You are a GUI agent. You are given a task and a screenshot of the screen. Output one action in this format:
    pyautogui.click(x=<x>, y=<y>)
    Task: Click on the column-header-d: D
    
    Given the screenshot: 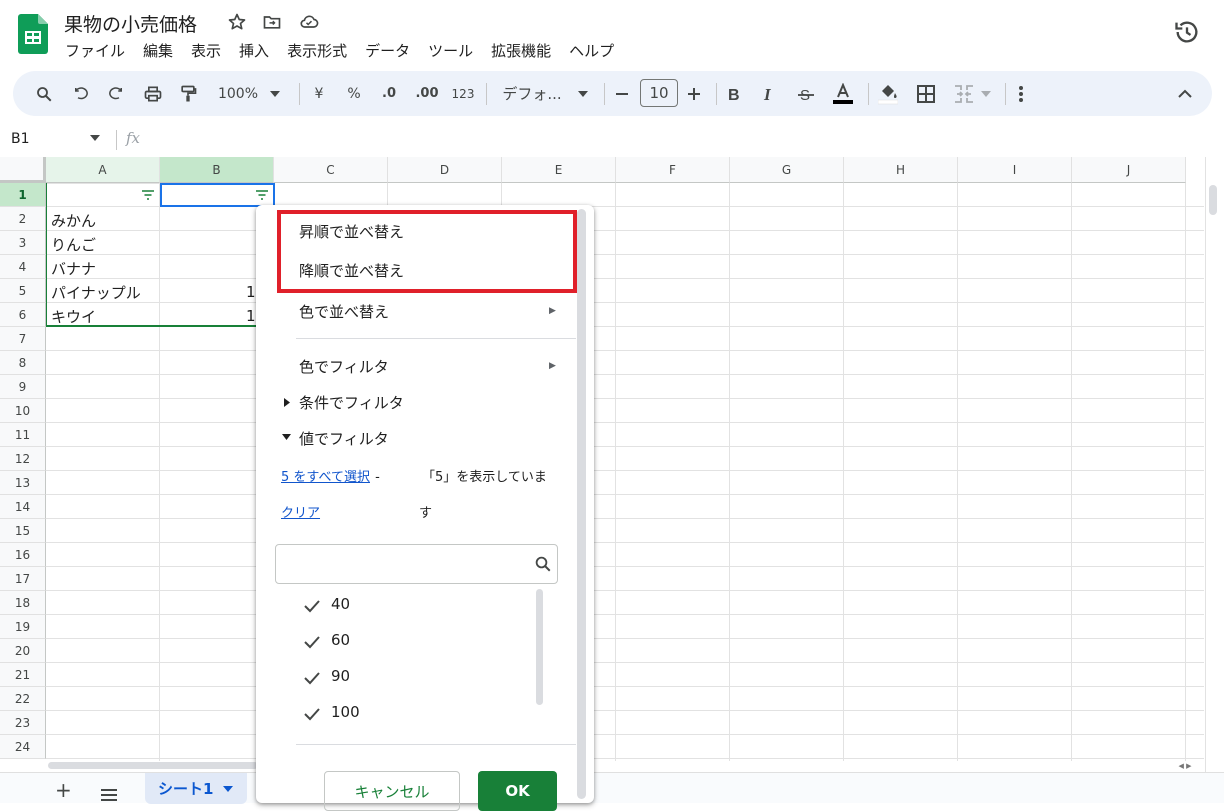 What is the action you would take?
    pyautogui.click(x=445, y=170)
    